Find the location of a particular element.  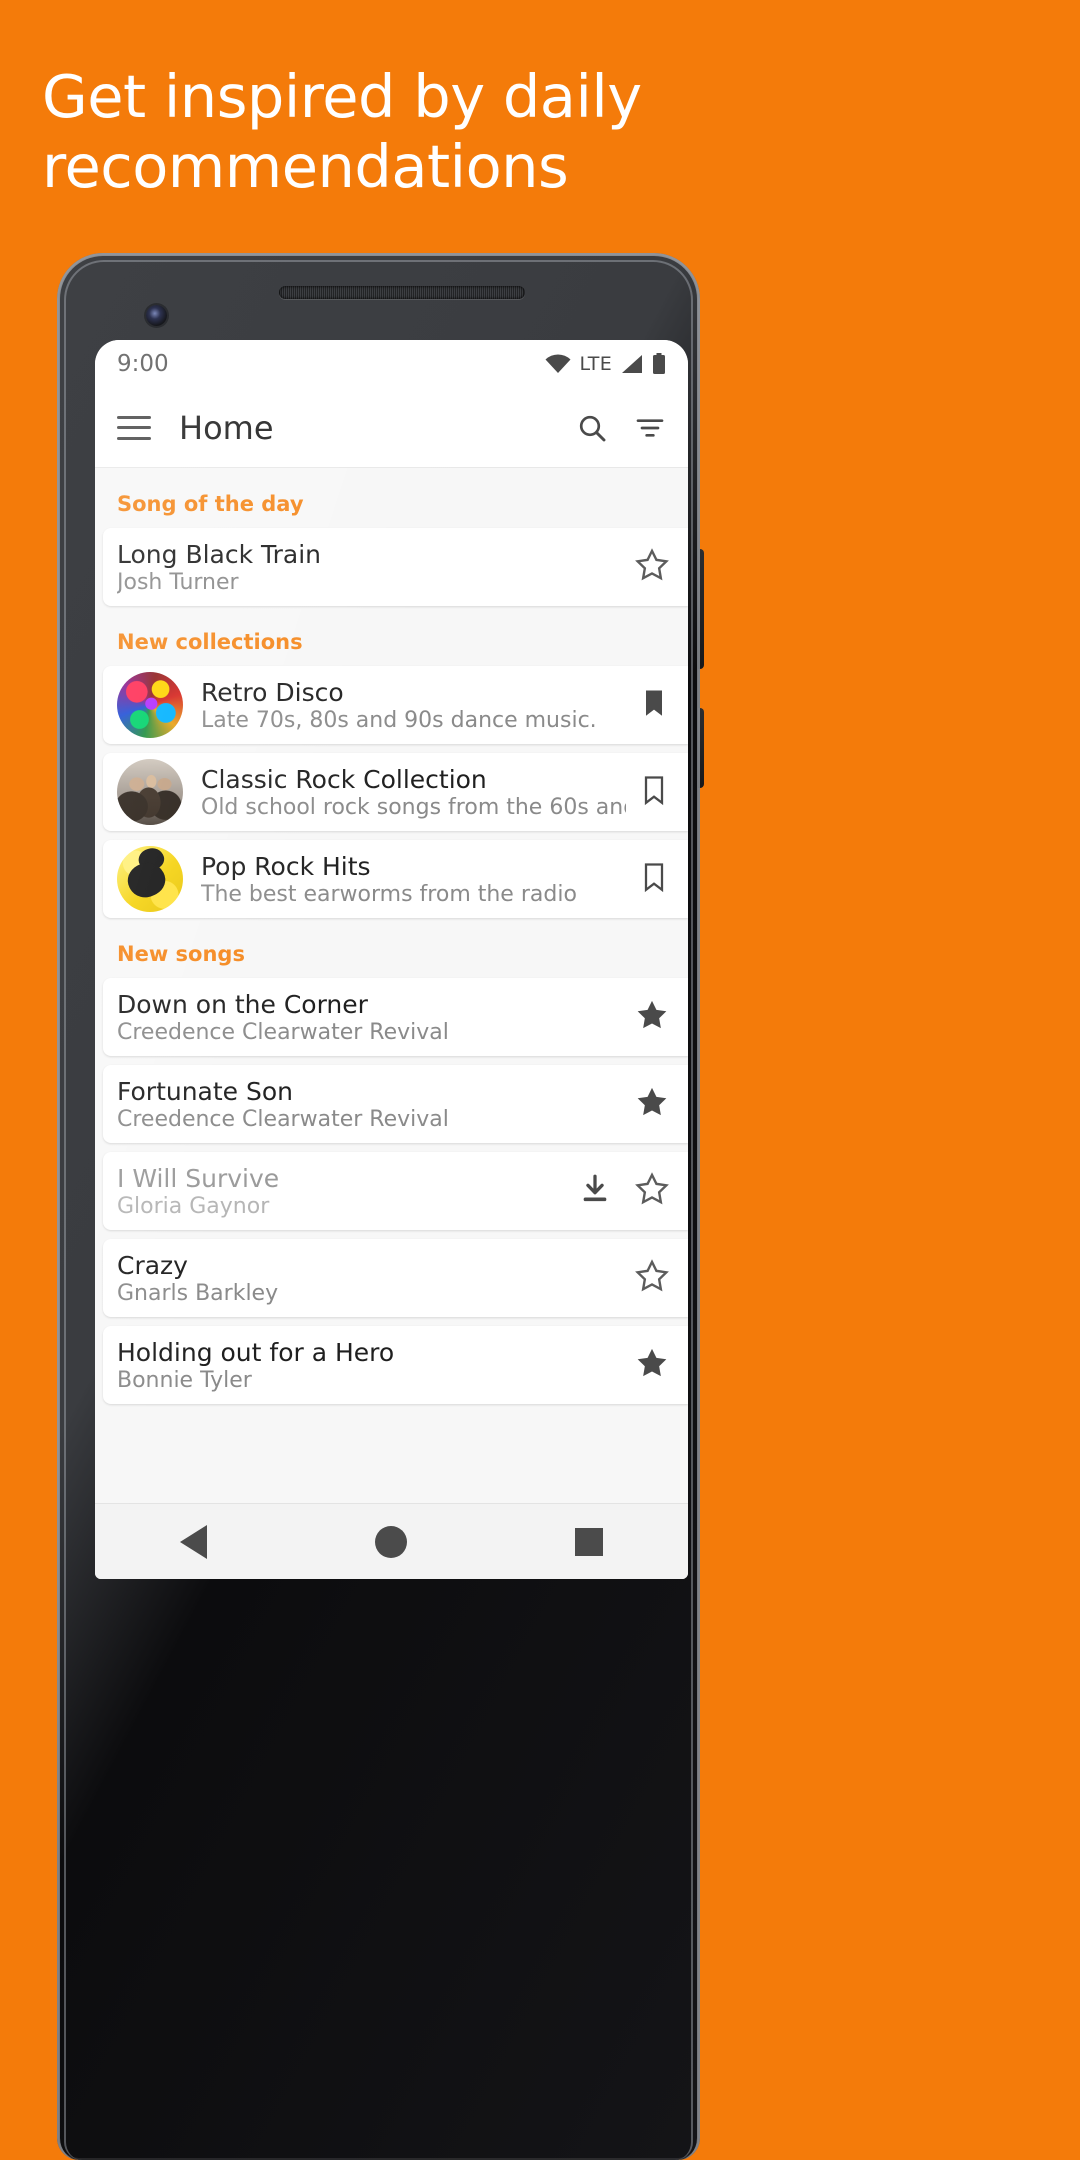

nav-recents-button is located at coordinates (589, 1542).